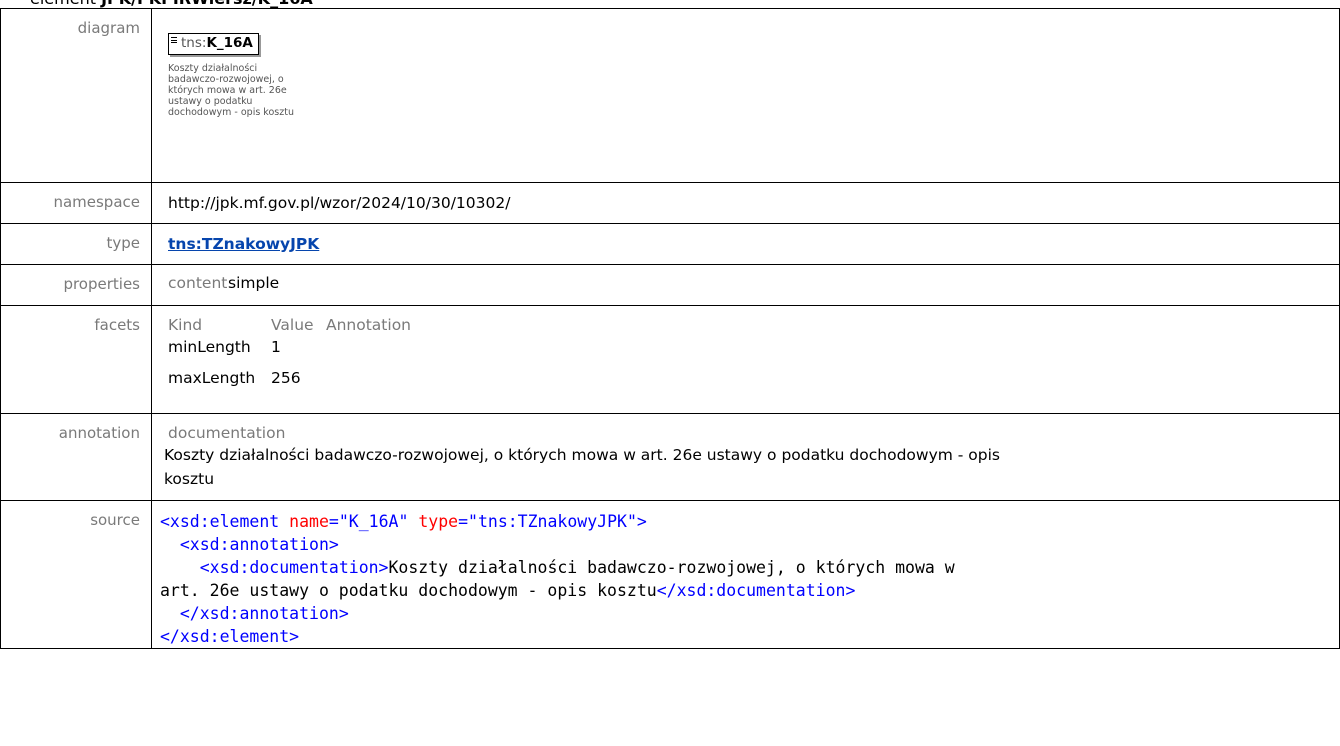 The image size is (1340, 746). Describe the element at coordinates (174, 40) in the screenshot. I see `element-lines-icon` at that location.